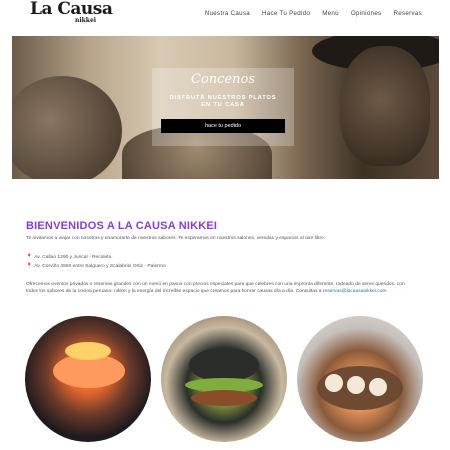  Describe the element at coordinates (355, 291) in the screenshot. I see `email-link: reservas@lacausanikkei.com` at that location.